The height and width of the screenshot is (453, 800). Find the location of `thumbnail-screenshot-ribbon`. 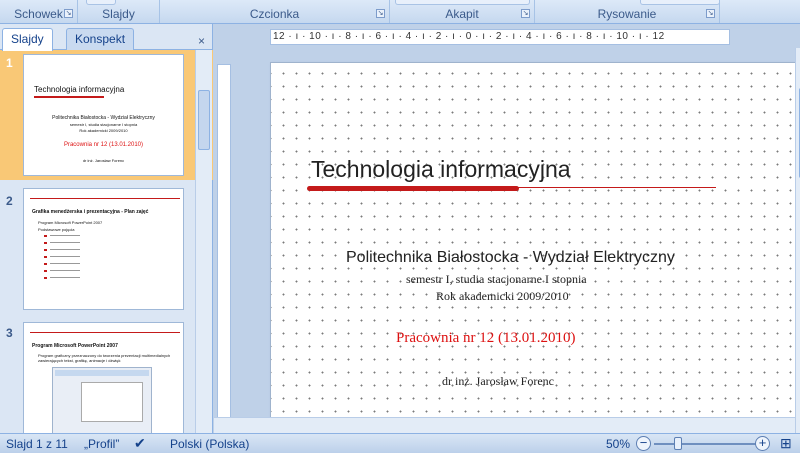

thumbnail-screenshot-ribbon is located at coordinates (102, 373).